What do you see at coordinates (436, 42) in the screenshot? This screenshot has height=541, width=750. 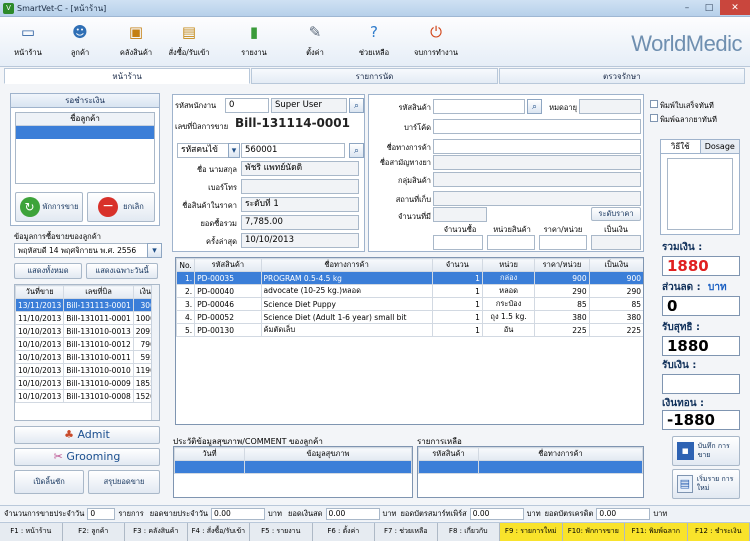 I see `toolbar-button-7: ⏻ จบการทำงาน` at bounding box center [436, 42].